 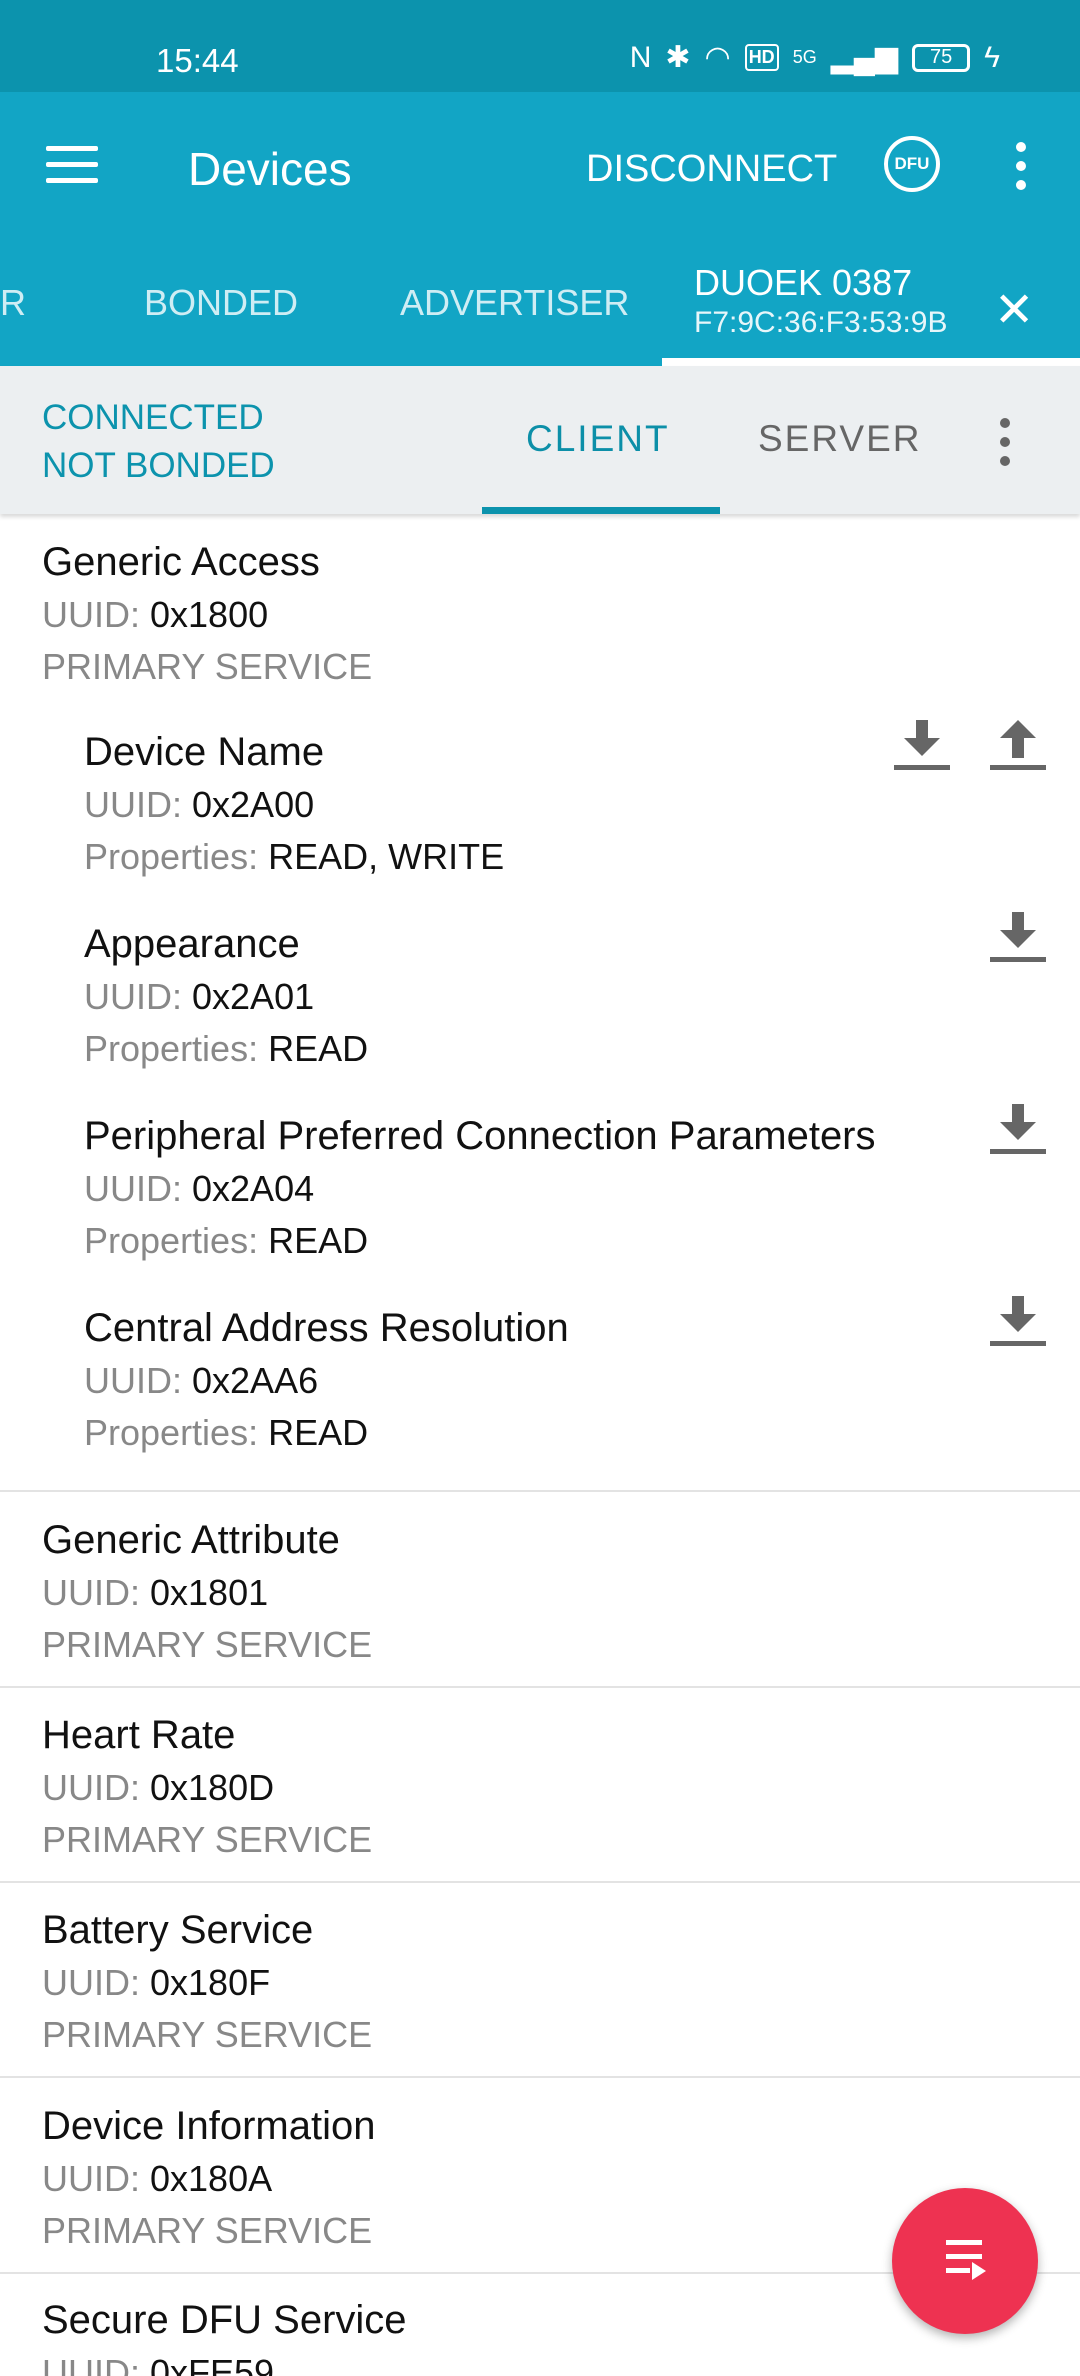 I want to click on signal-icon: ▂▄▆, so click(x=864, y=57).